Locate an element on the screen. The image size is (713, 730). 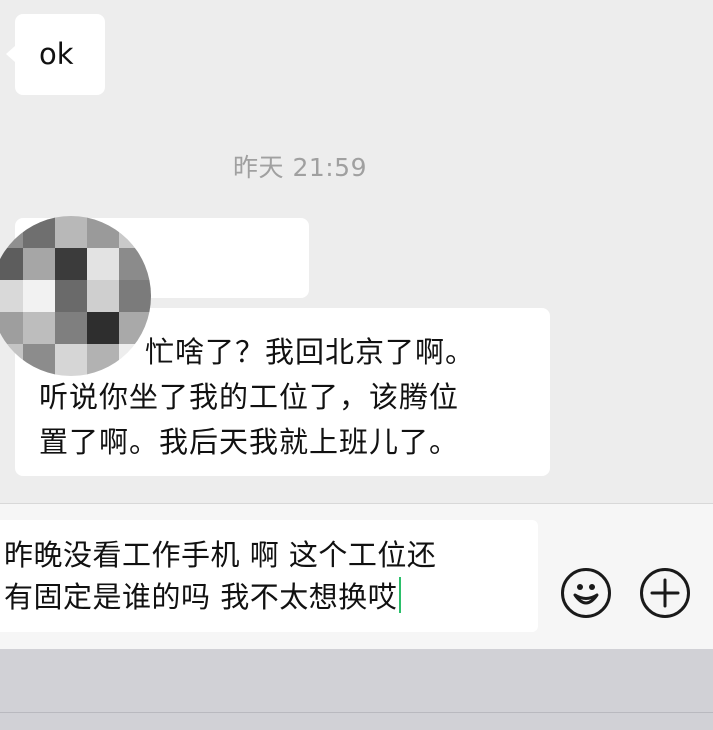
text-caret is located at coordinates (400, 595).